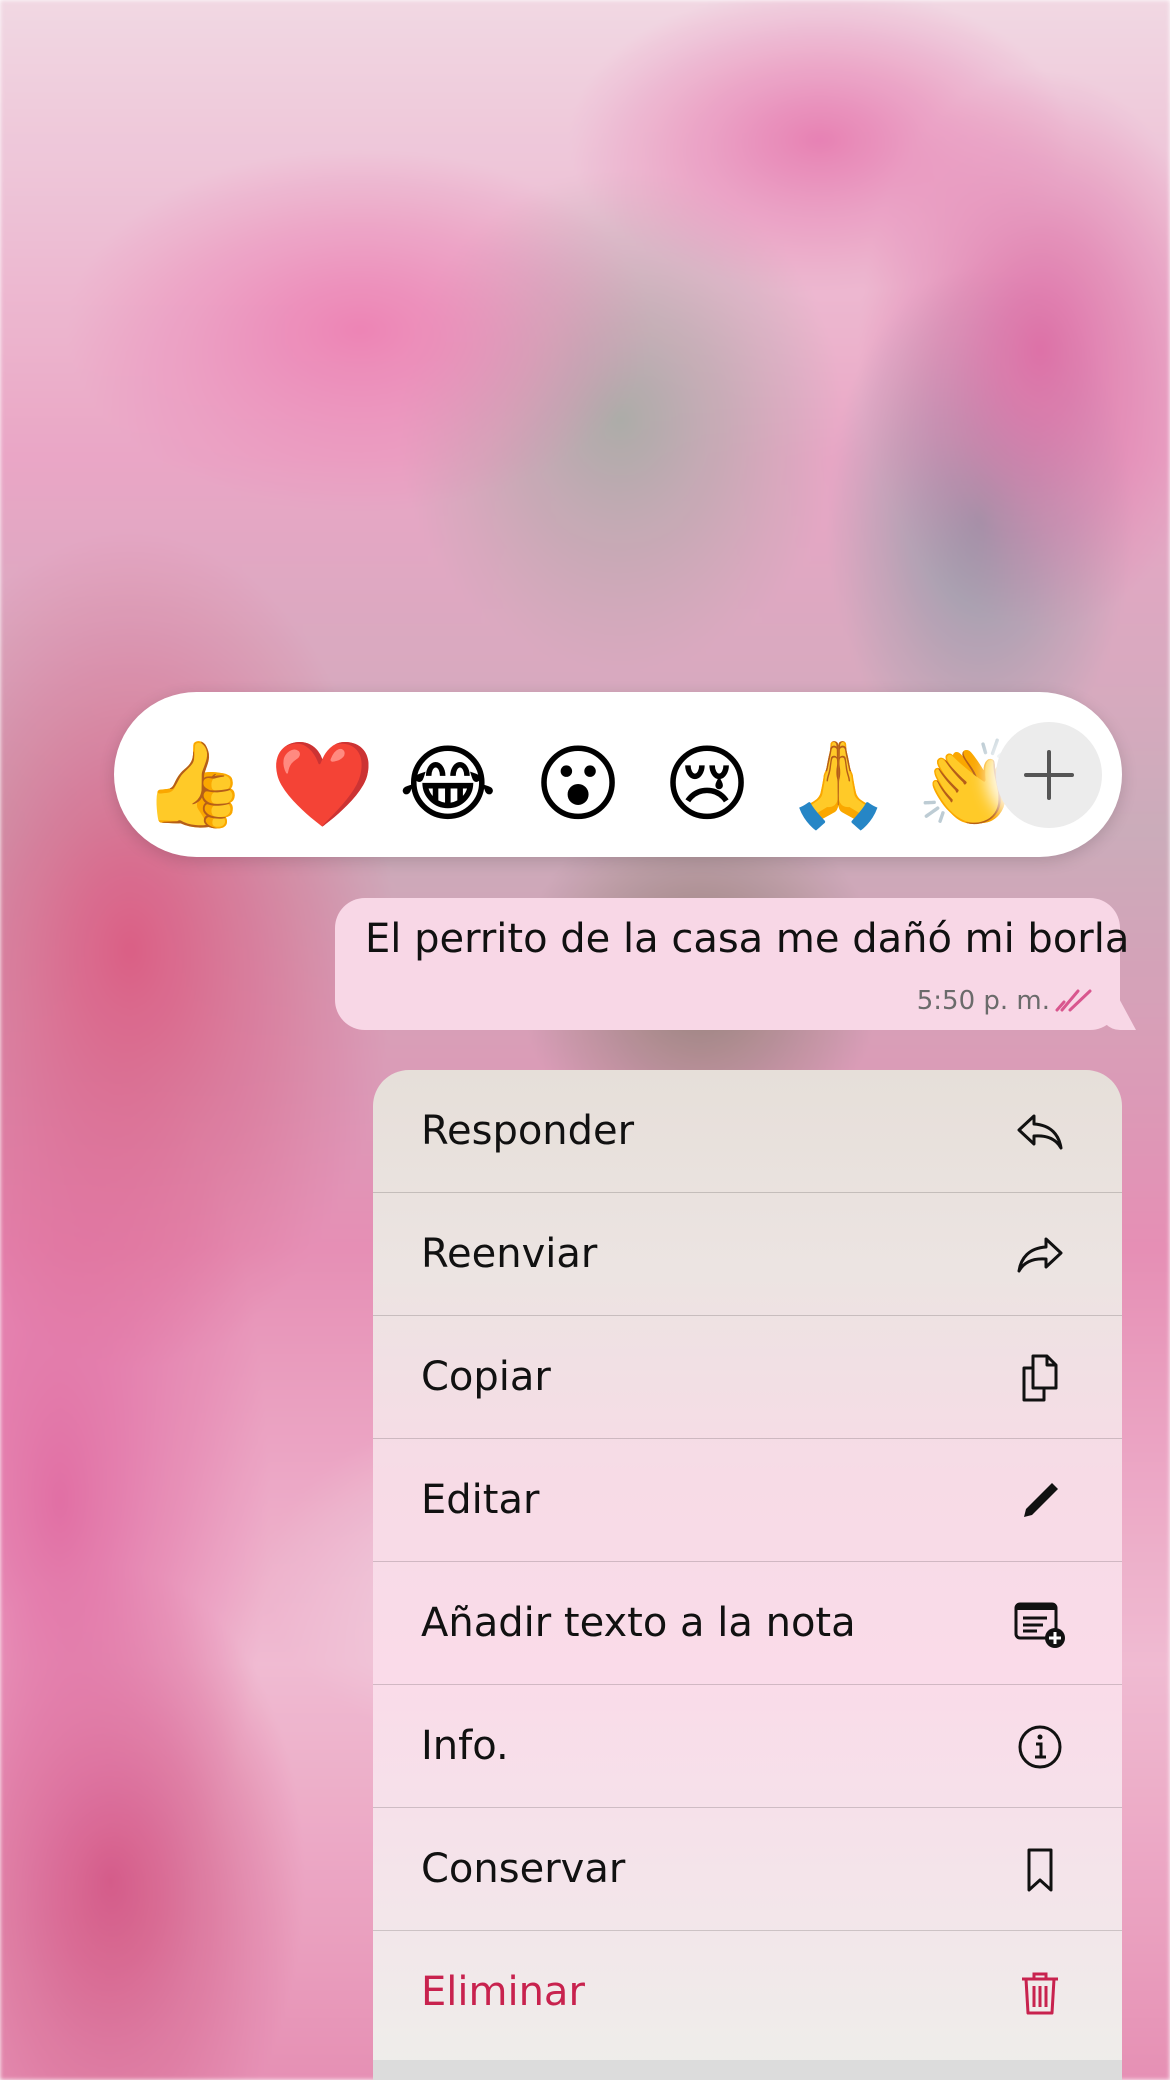 This screenshot has width=1170, height=2080. What do you see at coordinates (1040, 1132) in the screenshot?
I see `reply-icon` at bounding box center [1040, 1132].